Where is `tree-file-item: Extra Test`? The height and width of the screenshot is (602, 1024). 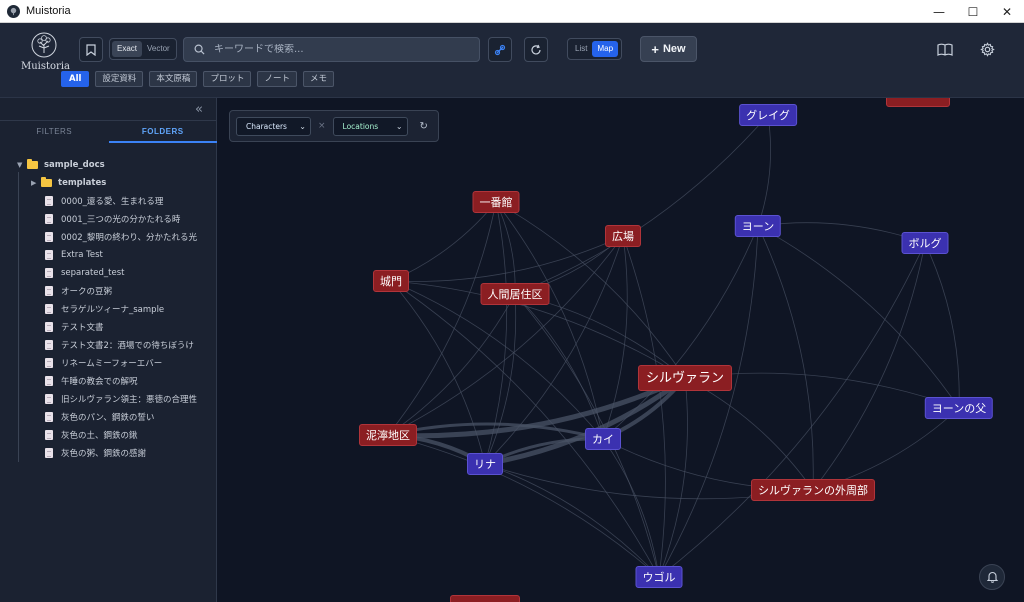
tree-file-item: Extra Test is located at coordinates (108, 255).